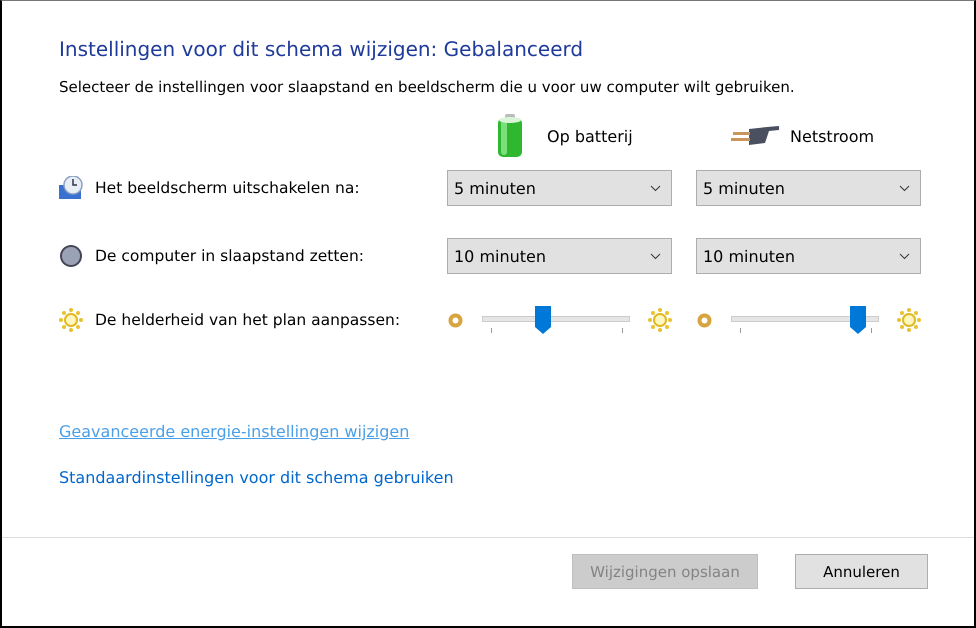 The height and width of the screenshot is (628, 976). I want to click on setting-label: De computer in slaapstand zetten:, so click(229, 256).